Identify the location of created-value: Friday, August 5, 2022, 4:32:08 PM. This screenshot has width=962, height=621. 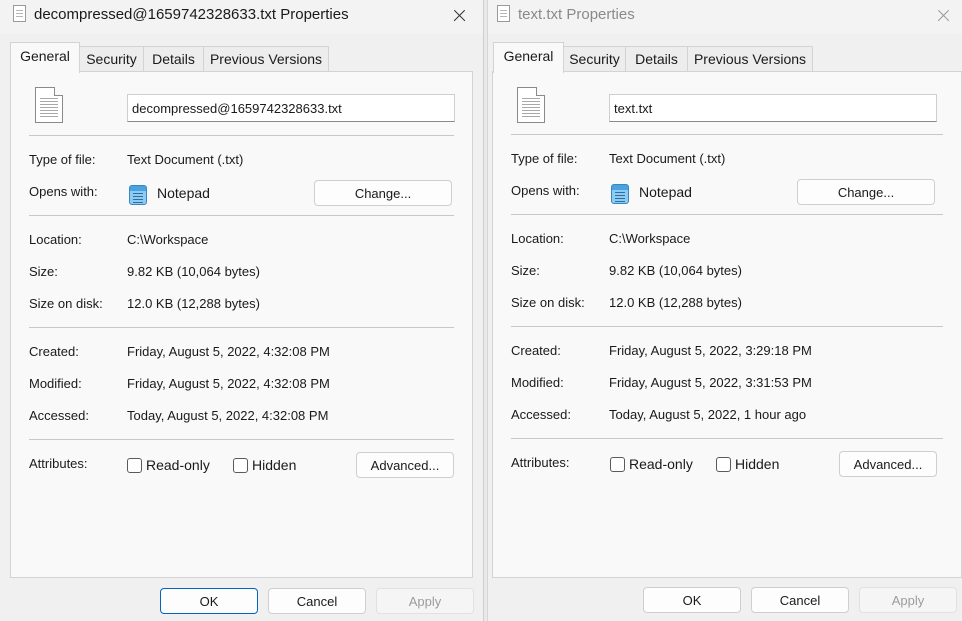
(228, 351).